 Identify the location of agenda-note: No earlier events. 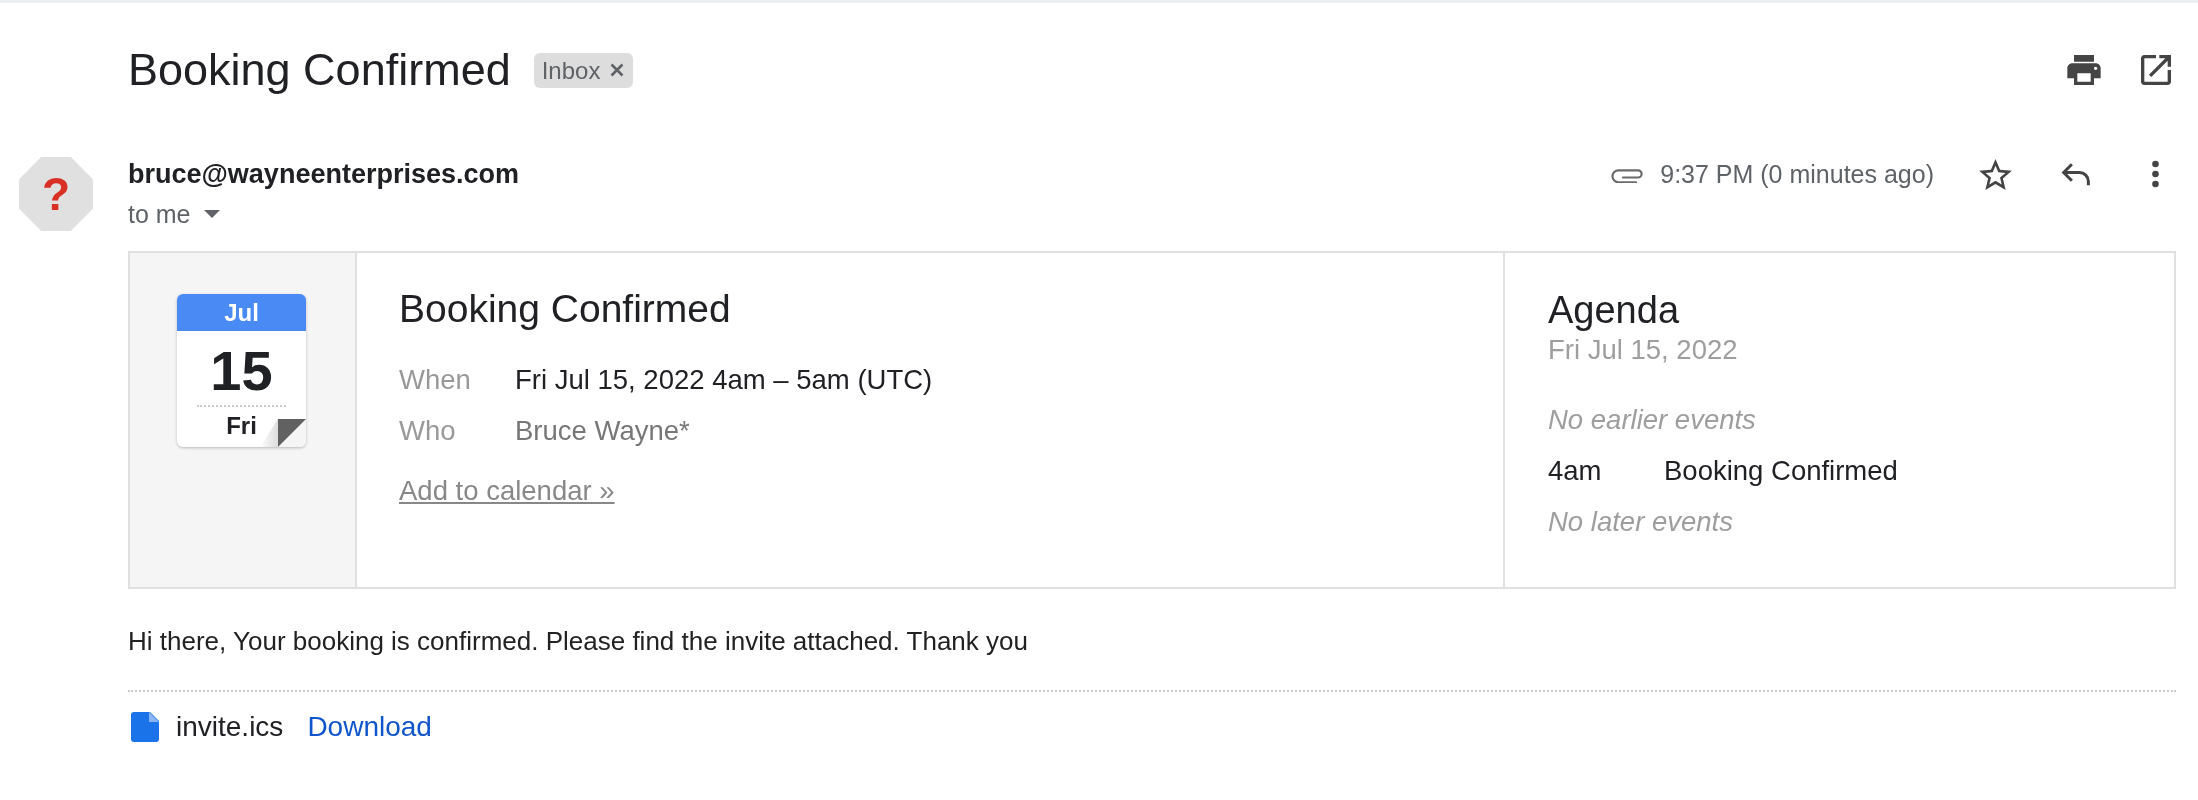
(1652, 420).